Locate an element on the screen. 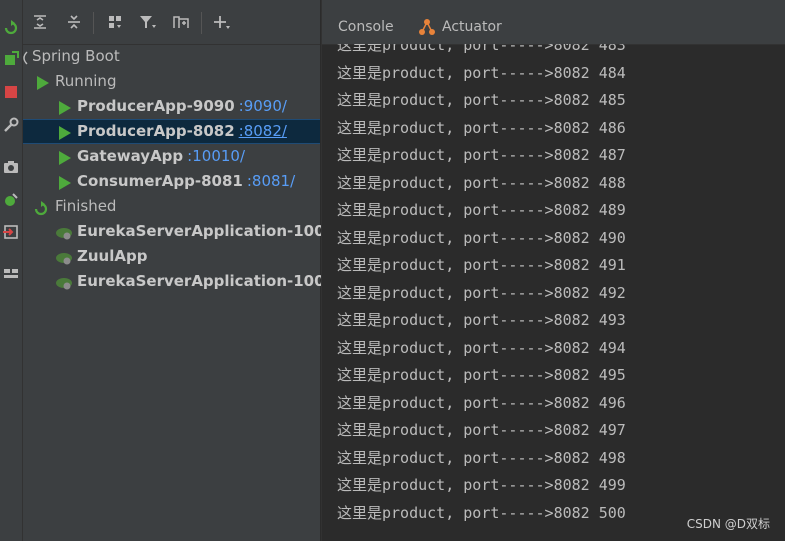 The height and width of the screenshot is (541, 785). tree-node-app: ConsumerApp-8081:8081/ is located at coordinates (171, 181).